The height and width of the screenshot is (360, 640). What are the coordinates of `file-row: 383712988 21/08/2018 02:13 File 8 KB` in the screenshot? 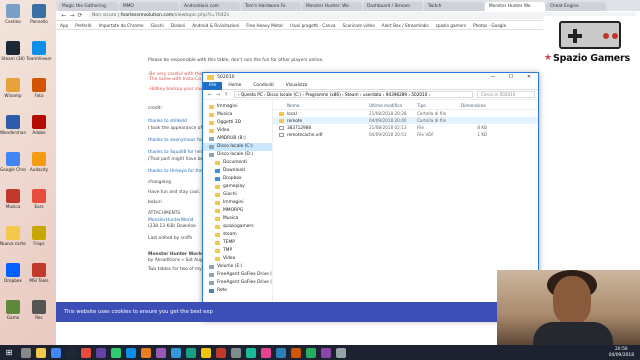 It's located at (405, 127).